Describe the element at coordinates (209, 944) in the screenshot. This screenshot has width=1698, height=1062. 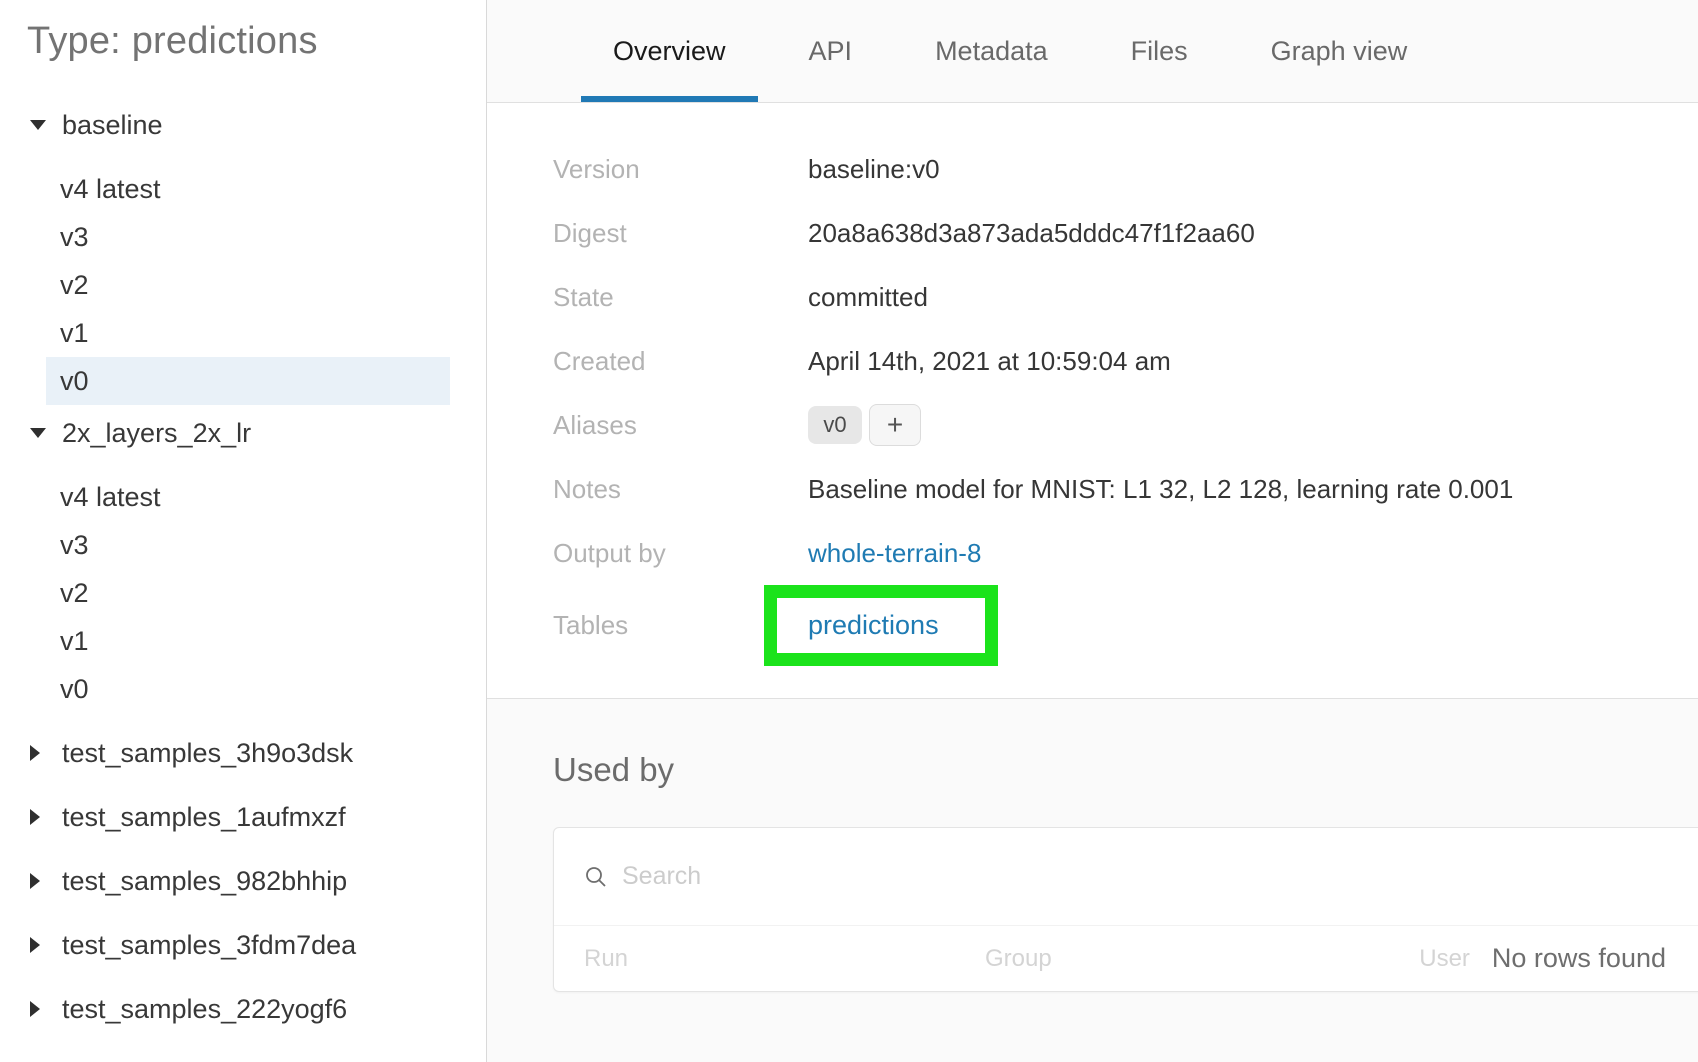
I see `tree-group-label: test_samples_3fdm7dea` at that location.